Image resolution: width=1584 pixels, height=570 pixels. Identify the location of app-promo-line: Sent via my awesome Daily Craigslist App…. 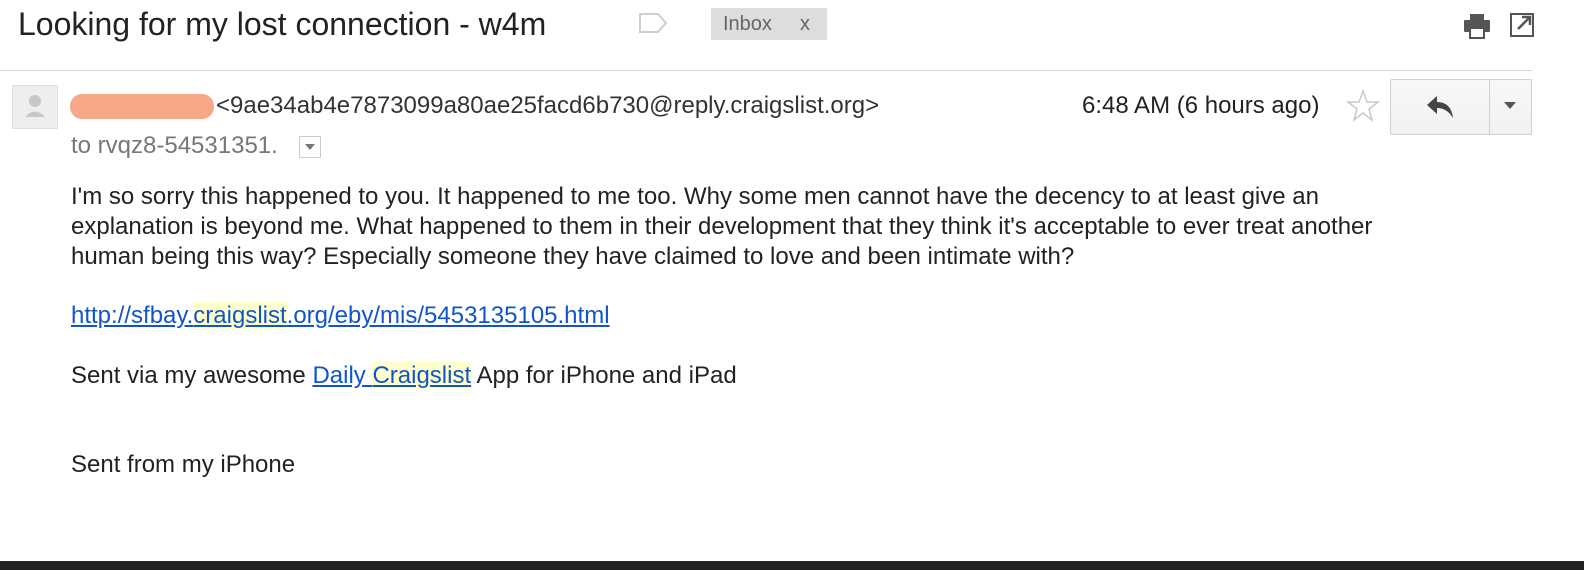
(404, 375).